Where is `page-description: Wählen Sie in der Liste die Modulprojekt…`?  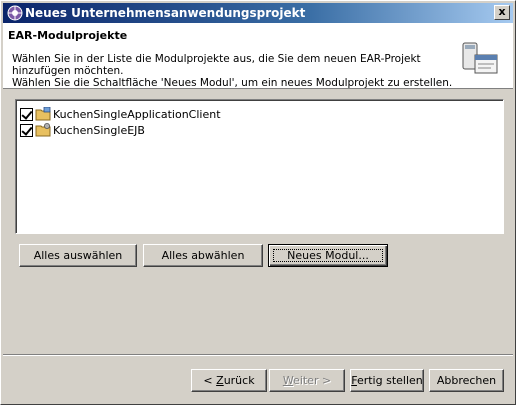
page-description: Wählen Sie in der Liste die Modulprojekt… is located at coordinates (216, 65).